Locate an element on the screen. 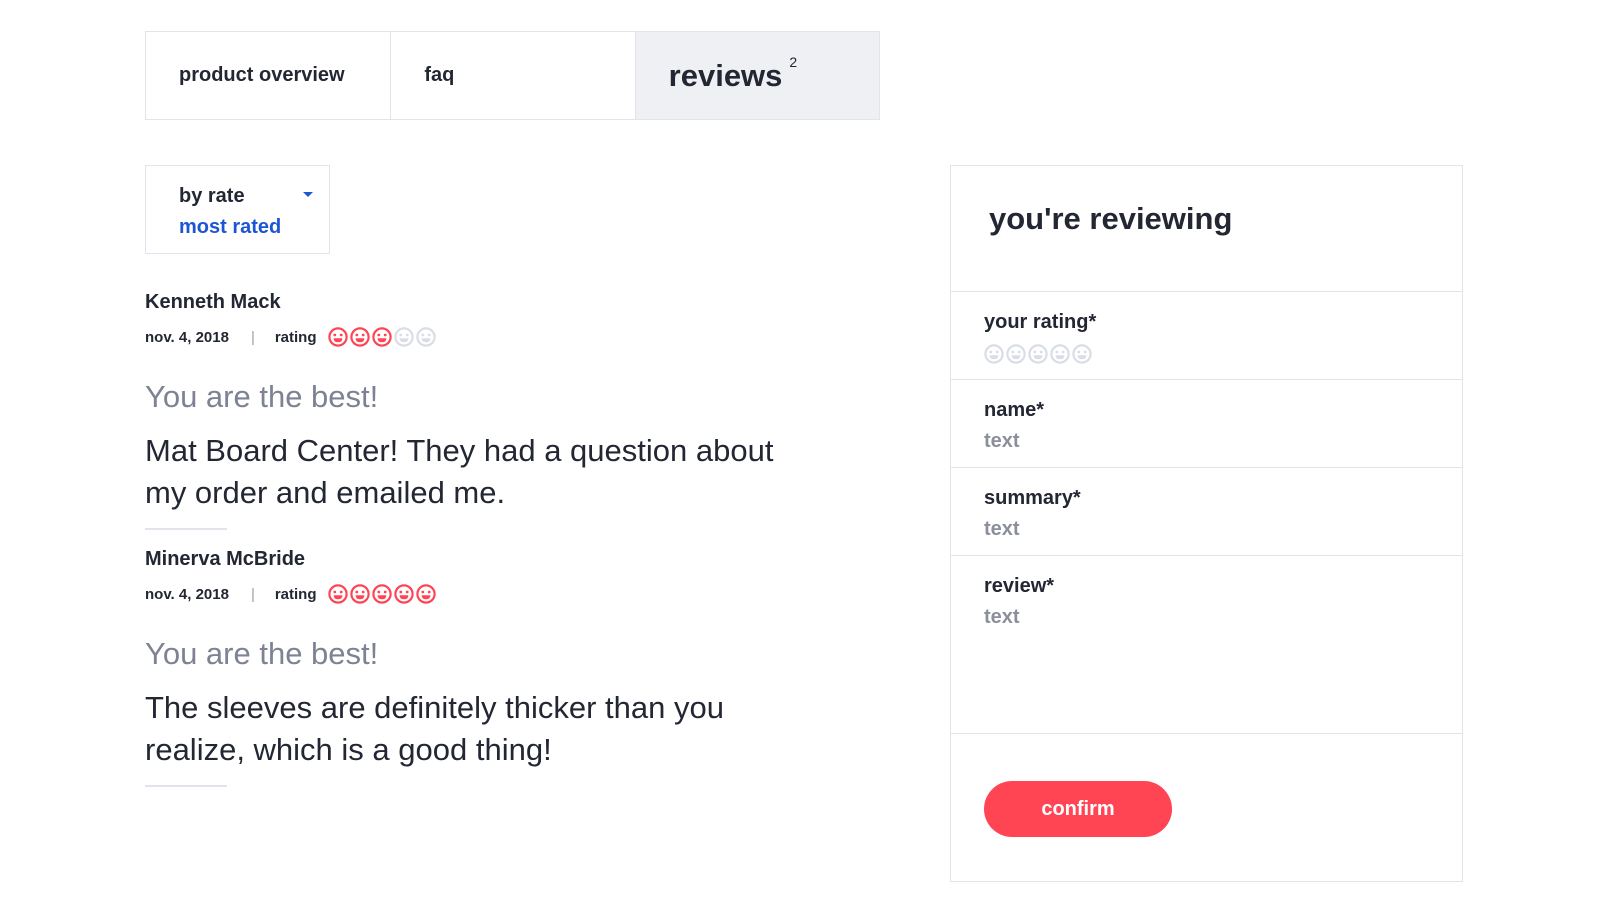 This screenshot has width=1600, height=902. name-field-label: name* is located at coordinates (1014, 410).